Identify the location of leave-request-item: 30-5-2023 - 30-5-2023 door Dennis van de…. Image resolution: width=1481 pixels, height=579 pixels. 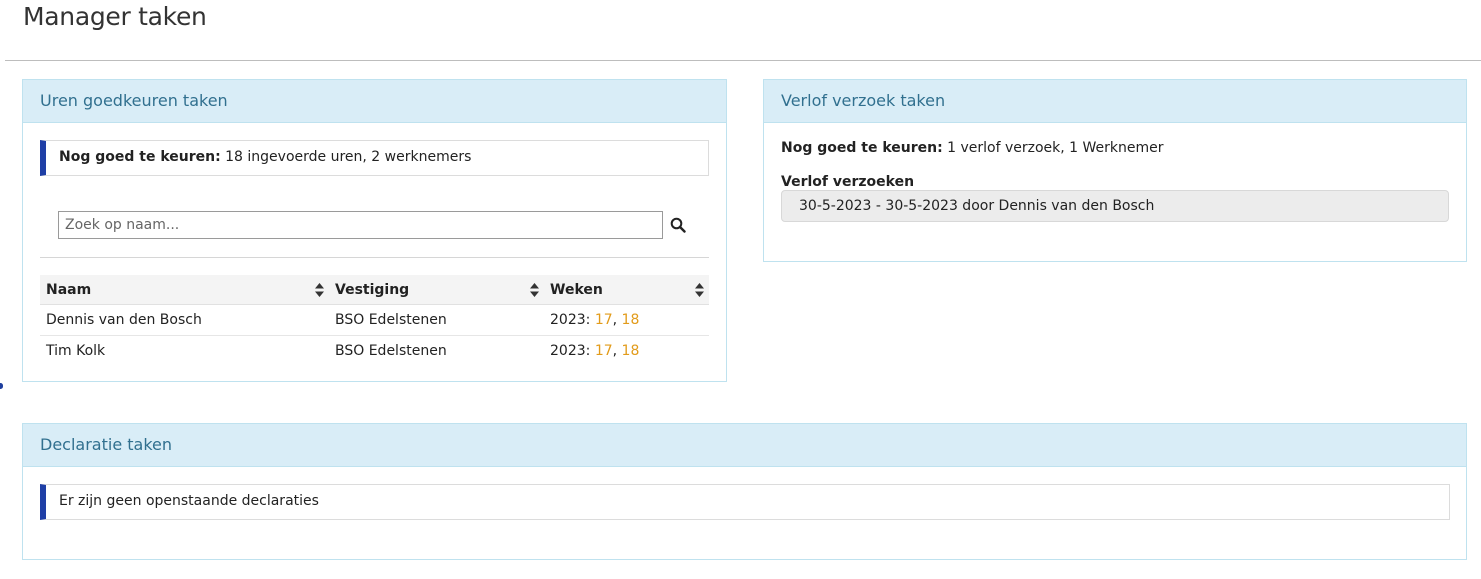
(1115, 206).